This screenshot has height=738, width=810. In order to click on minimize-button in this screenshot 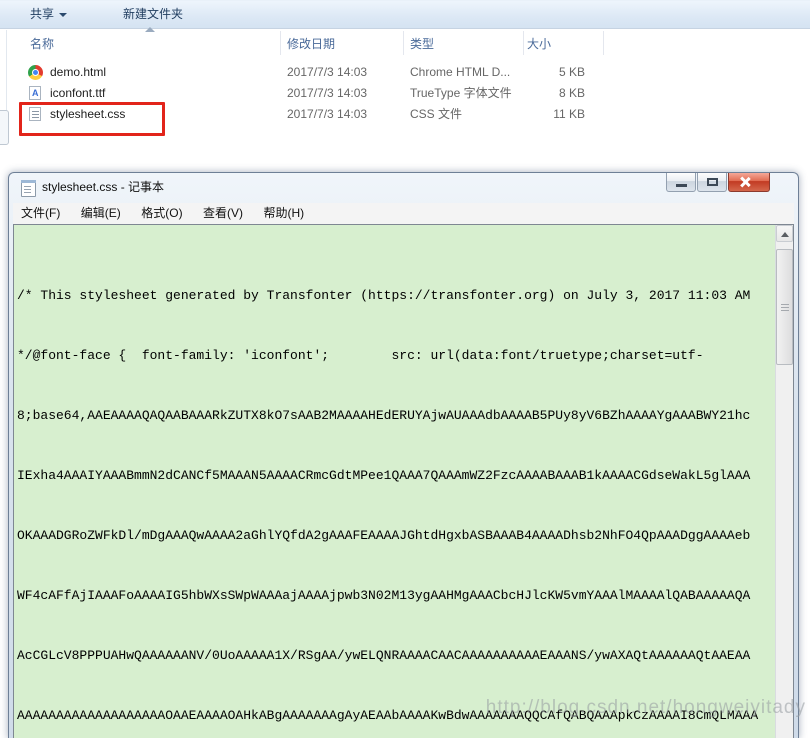, I will do `click(681, 182)`.